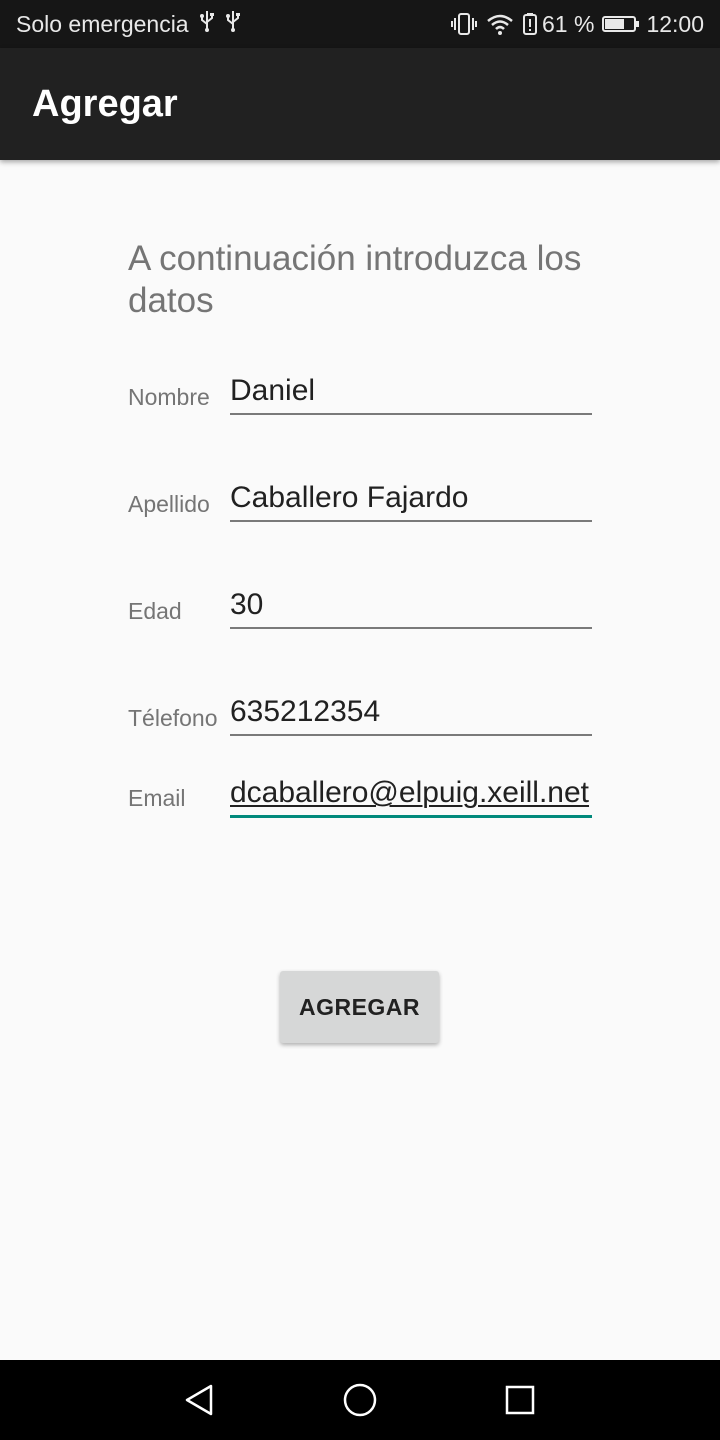 The image size is (720, 1440). Describe the element at coordinates (614, 24) in the screenshot. I see `battery-level` at that location.